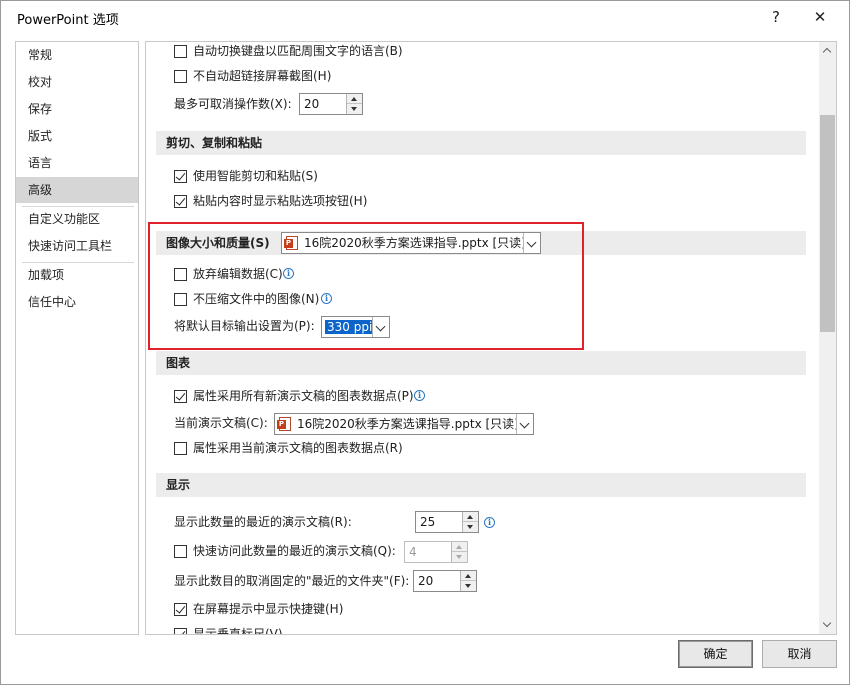 This screenshot has height=685, width=850. What do you see at coordinates (292, 581) in the screenshot?
I see `unpinned-folders-label: 显示此数目的取消固定的"最近的文件夹"(F):` at bounding box center [292, 581].